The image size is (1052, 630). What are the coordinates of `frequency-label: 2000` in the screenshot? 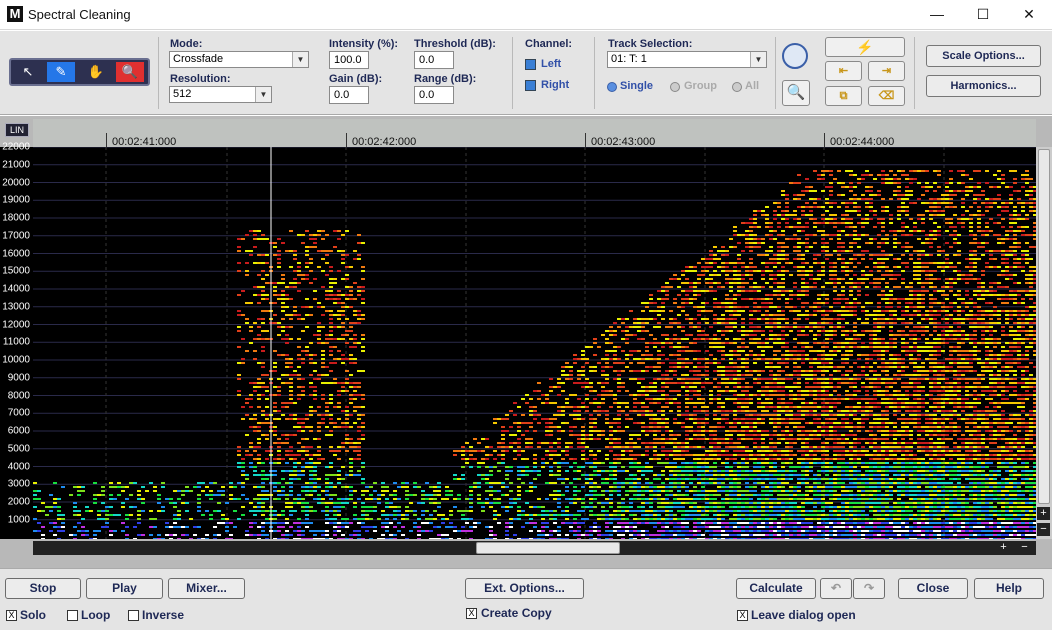 It's located at (18, 502).